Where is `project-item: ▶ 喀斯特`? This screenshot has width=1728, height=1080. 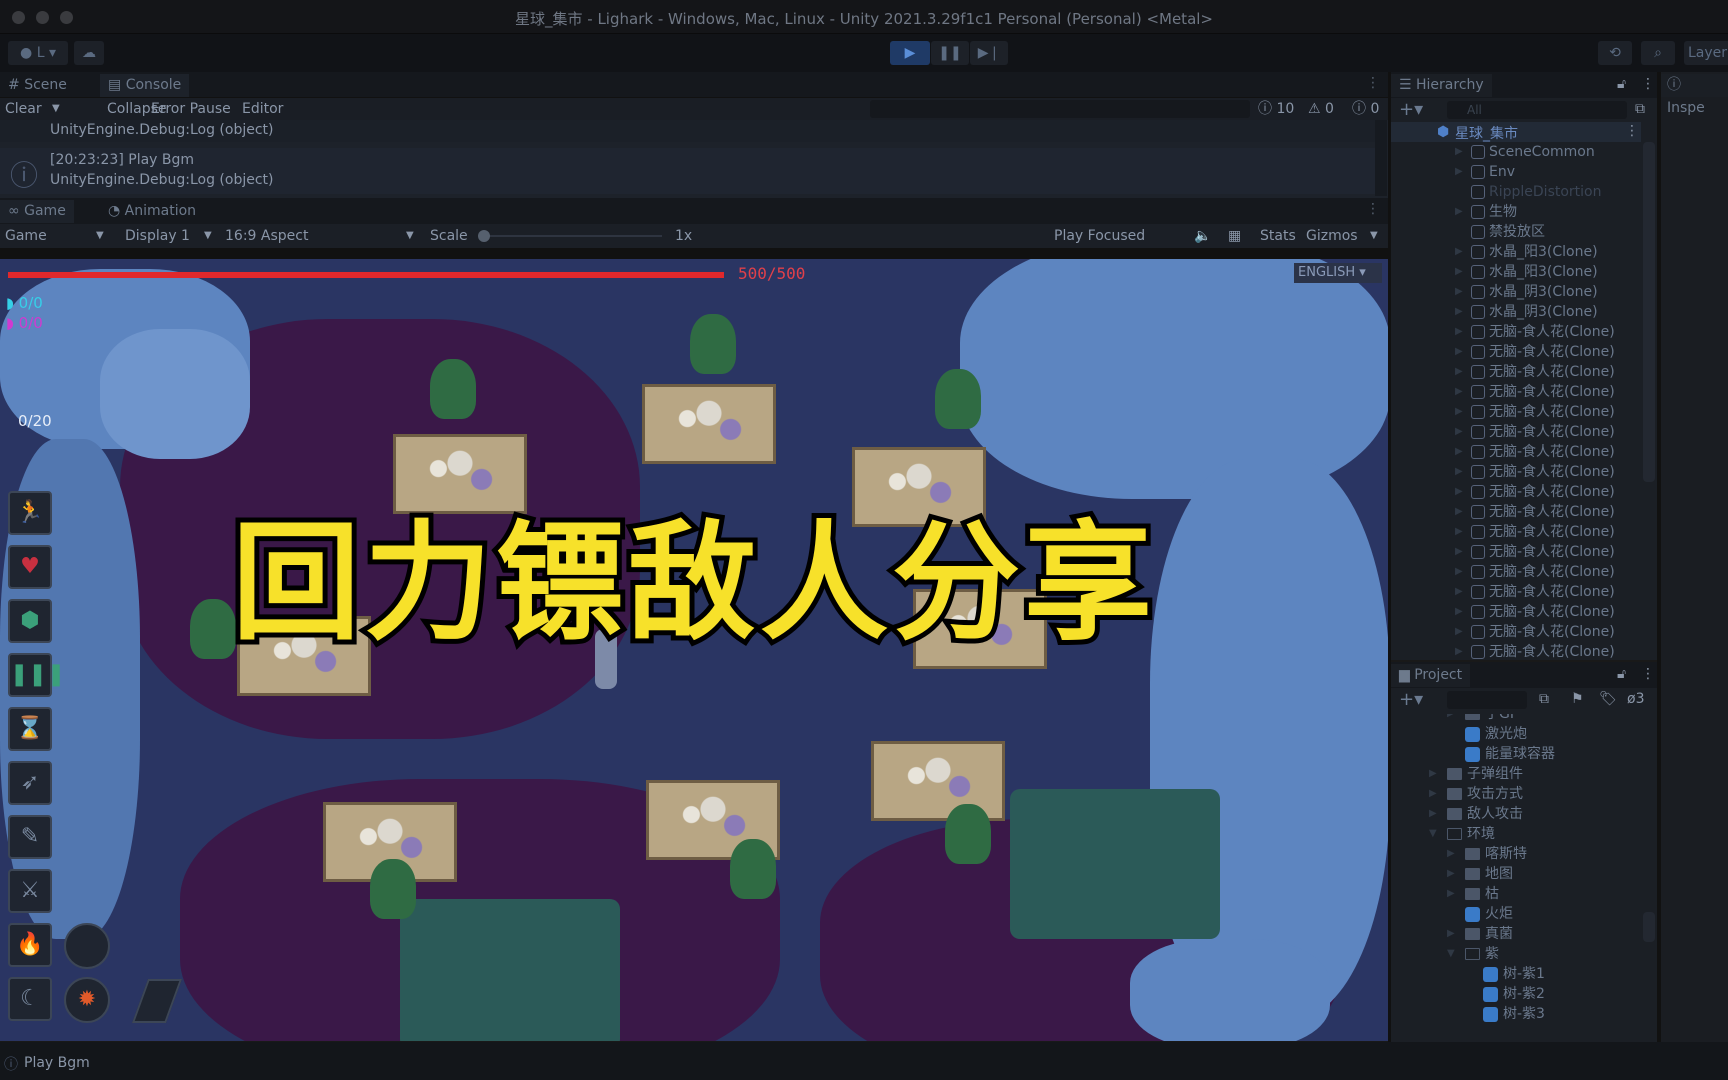
project-item: ▶ 喀斯特 is located at coordinates (1516, 854).